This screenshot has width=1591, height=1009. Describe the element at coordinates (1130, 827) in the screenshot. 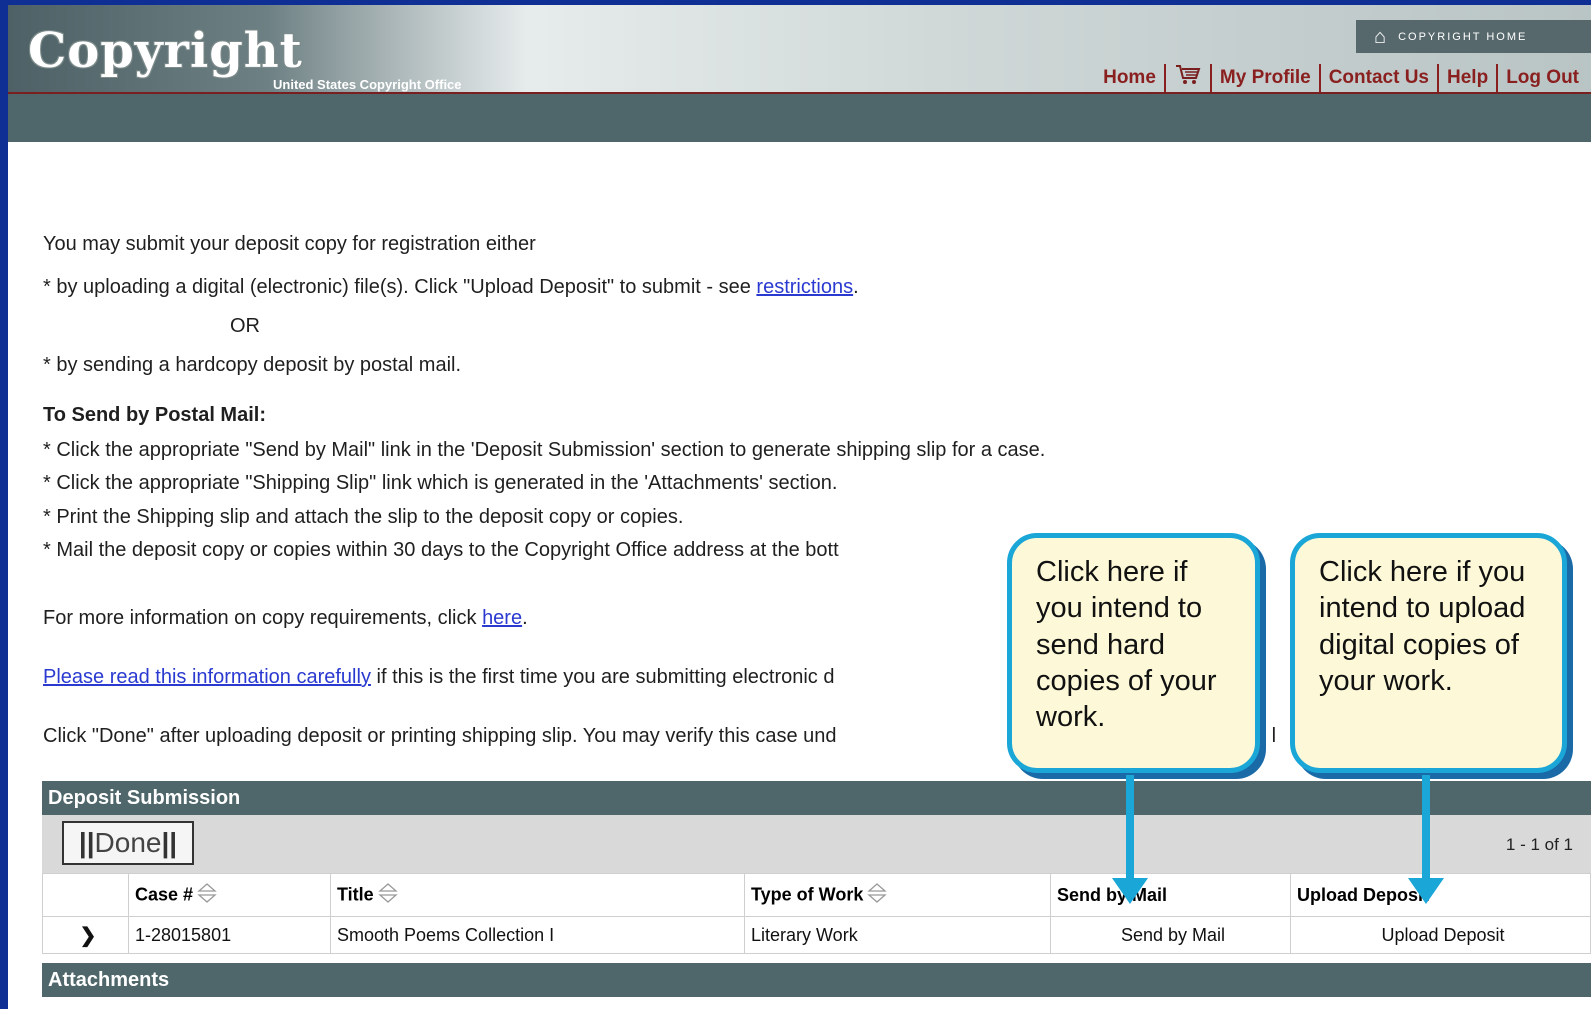

I see `mail-callout-arrow` at that location.